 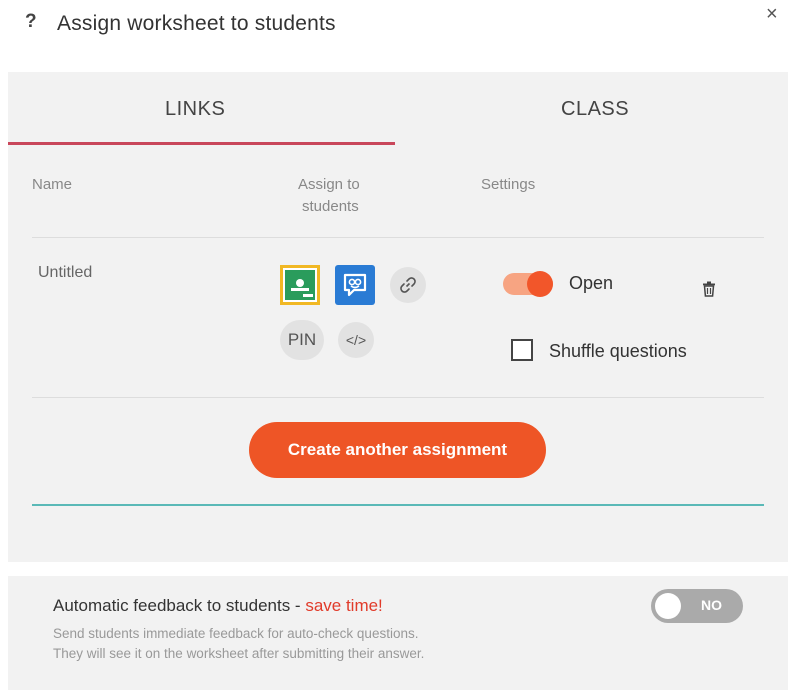 I want to click on column-header-assign: Assign to students, so click(x=329, y=196).